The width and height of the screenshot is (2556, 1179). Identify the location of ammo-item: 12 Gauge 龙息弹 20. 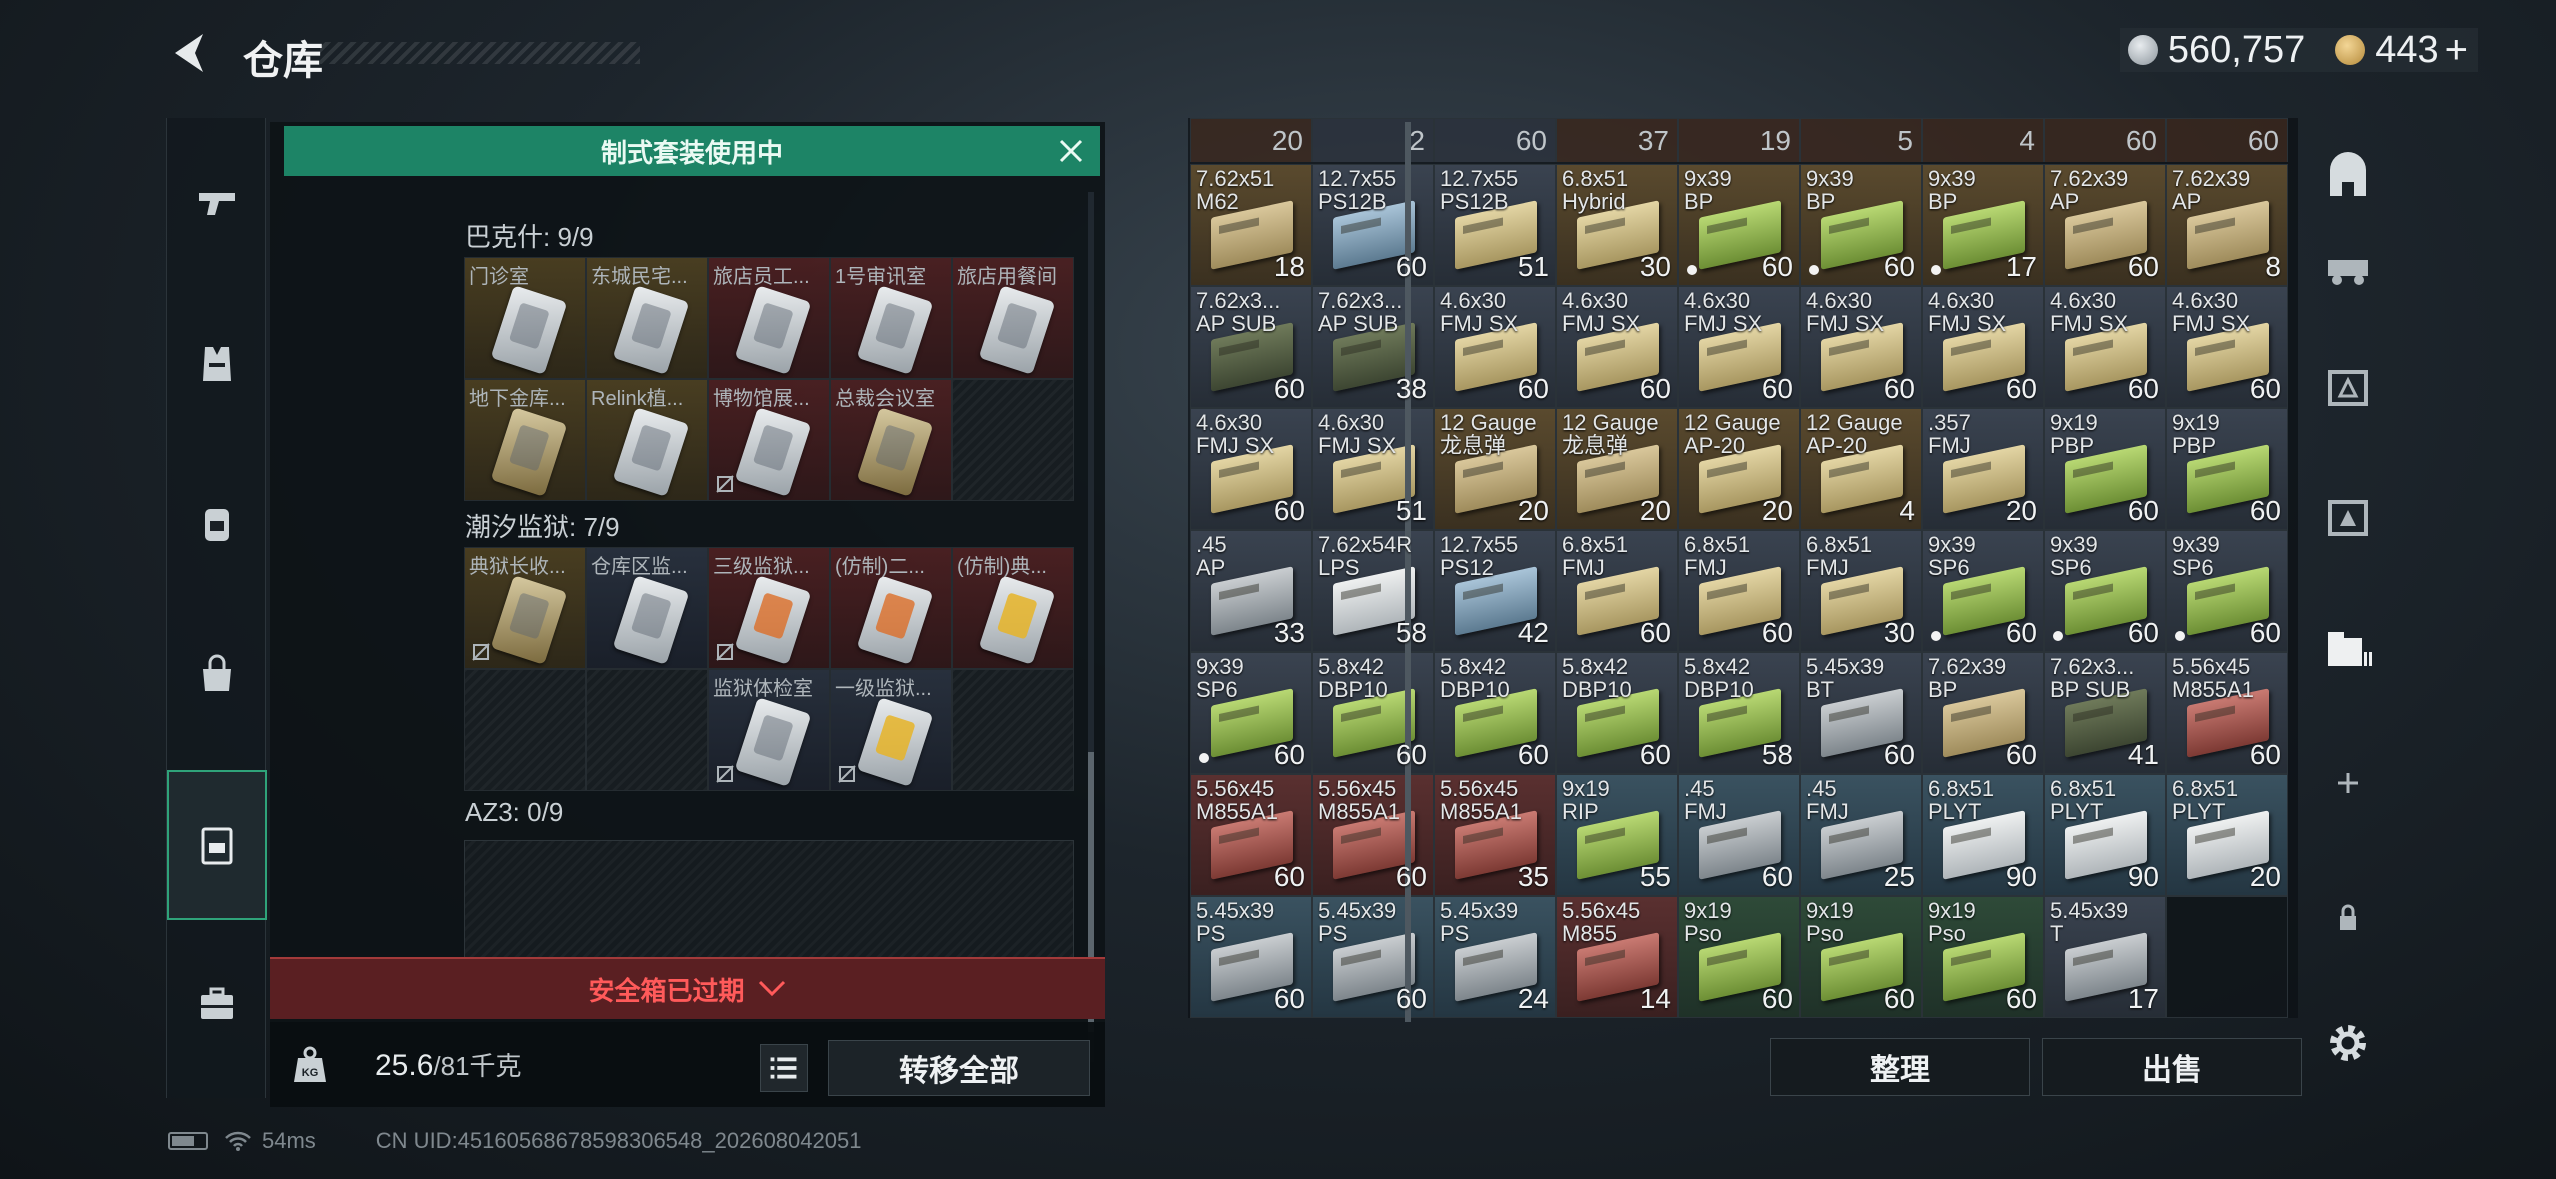
(1617, 469).